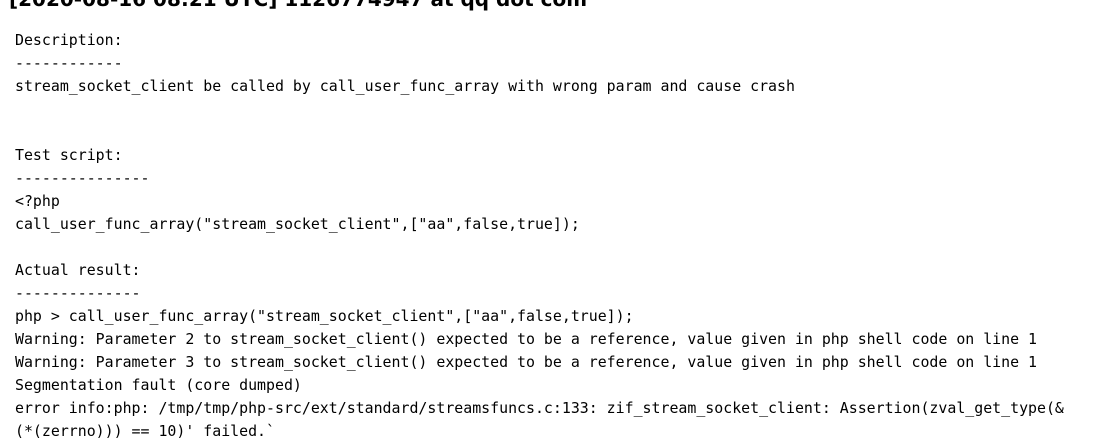  Describe the element at coordinates (78, 293) in the screenshot. I see `actual-result-underline: --------------` at that location.